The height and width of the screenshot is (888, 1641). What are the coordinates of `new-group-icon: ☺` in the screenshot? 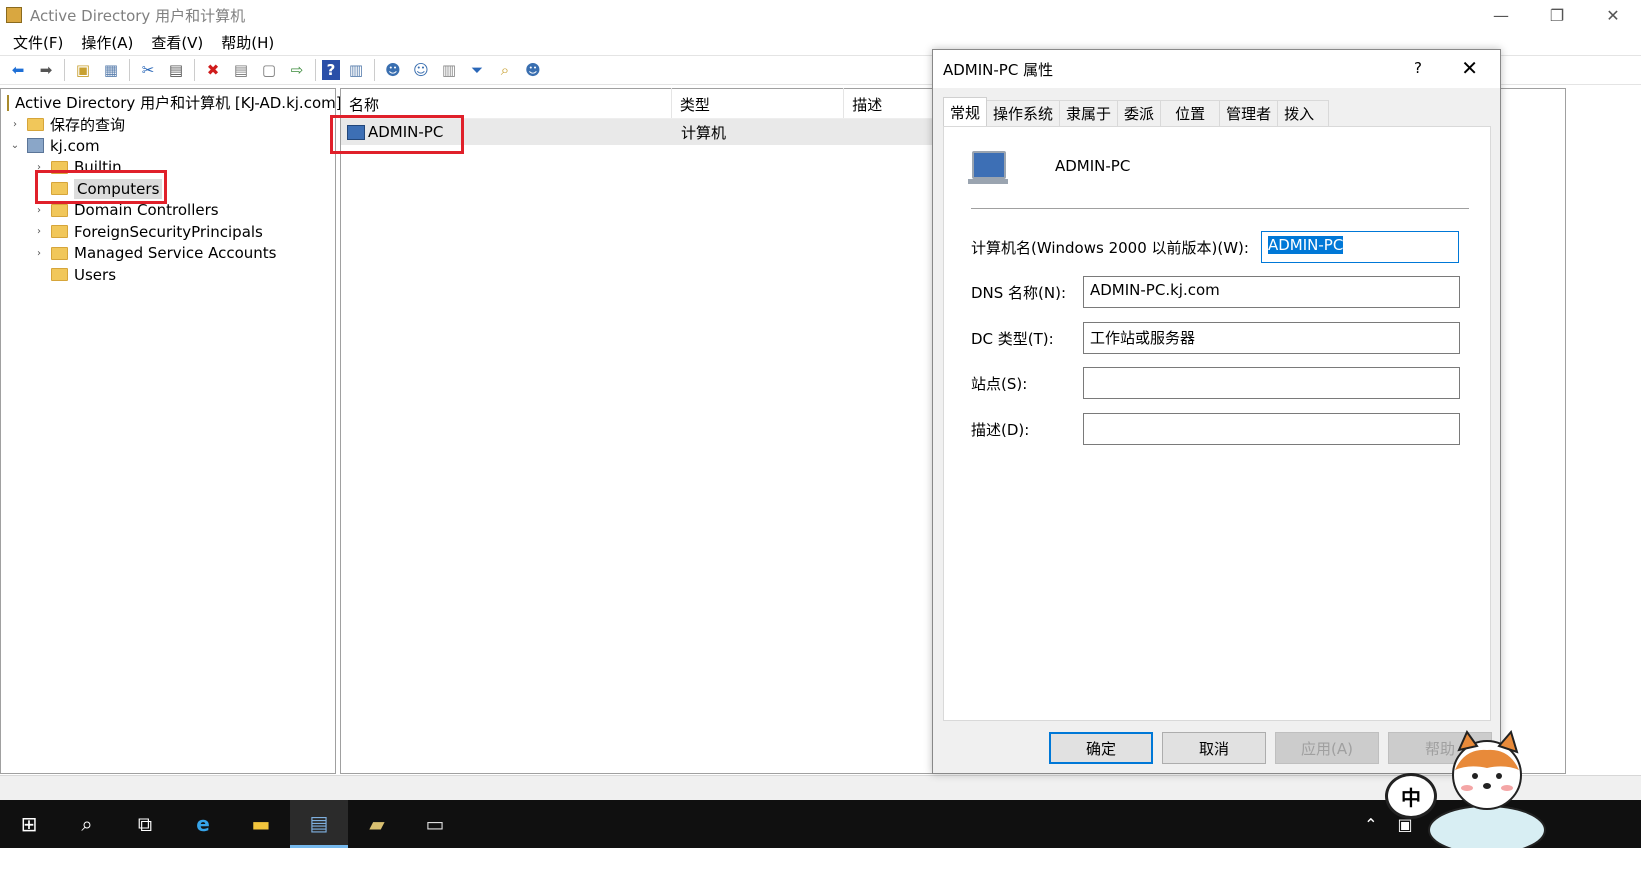 It's located at (421, 70).